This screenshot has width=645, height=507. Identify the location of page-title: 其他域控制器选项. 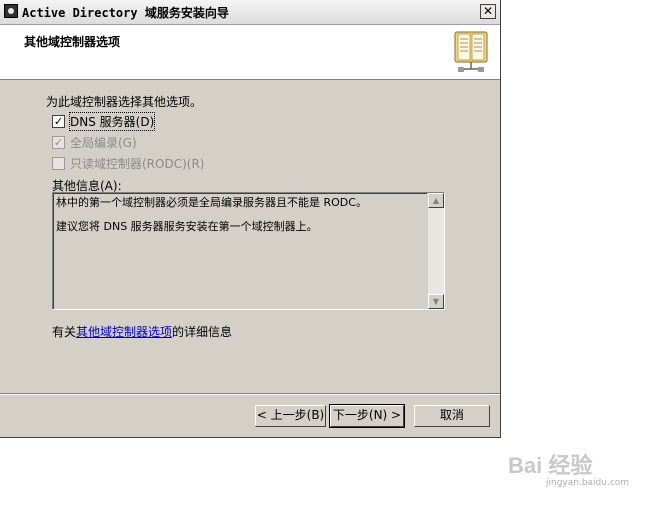
(72, 42).